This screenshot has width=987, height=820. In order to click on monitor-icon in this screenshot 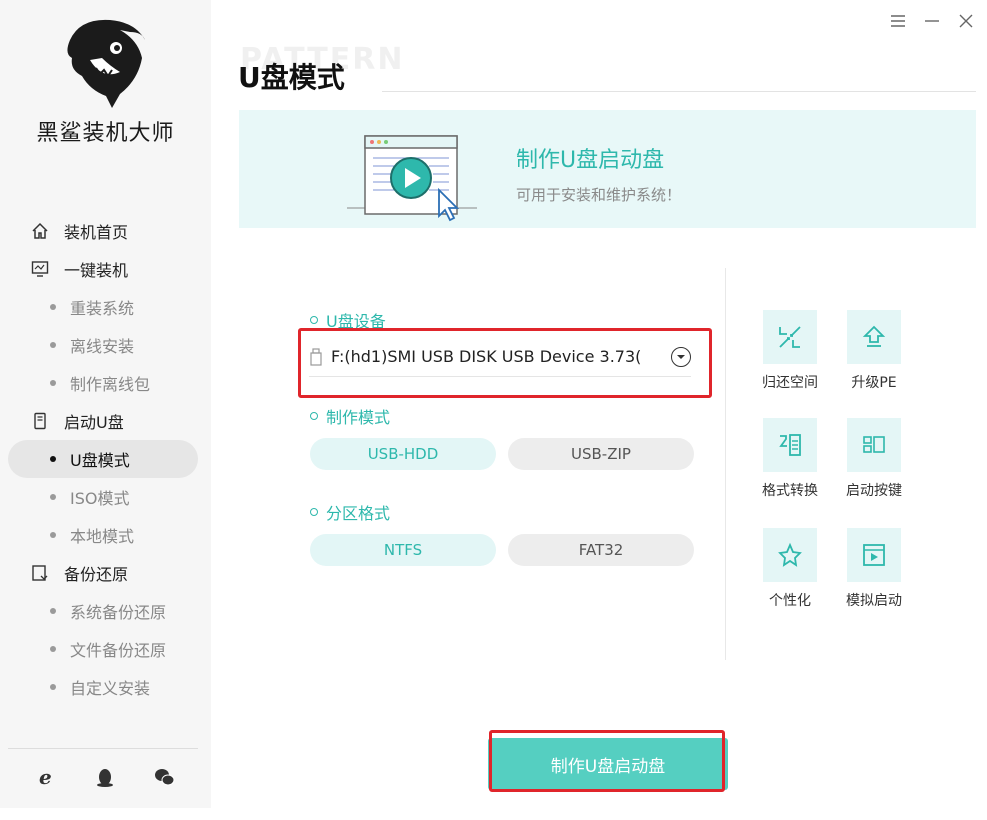, I will do `click(40, 269)`.